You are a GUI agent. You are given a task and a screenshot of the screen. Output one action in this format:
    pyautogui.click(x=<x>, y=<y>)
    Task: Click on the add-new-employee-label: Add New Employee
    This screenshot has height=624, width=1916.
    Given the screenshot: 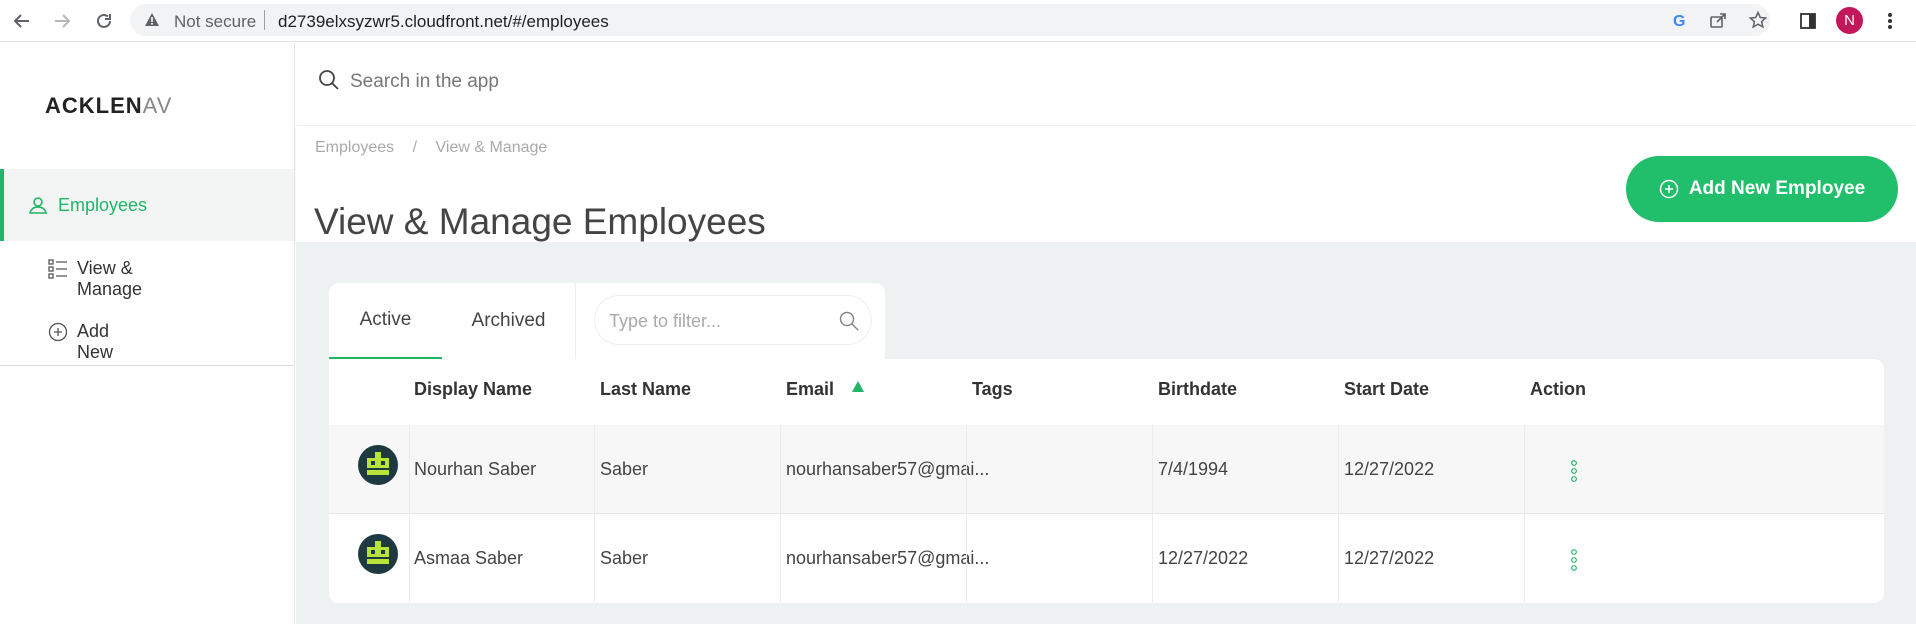 What is the action you would take?
    pyautogui.click(x=1777, y=188)
    